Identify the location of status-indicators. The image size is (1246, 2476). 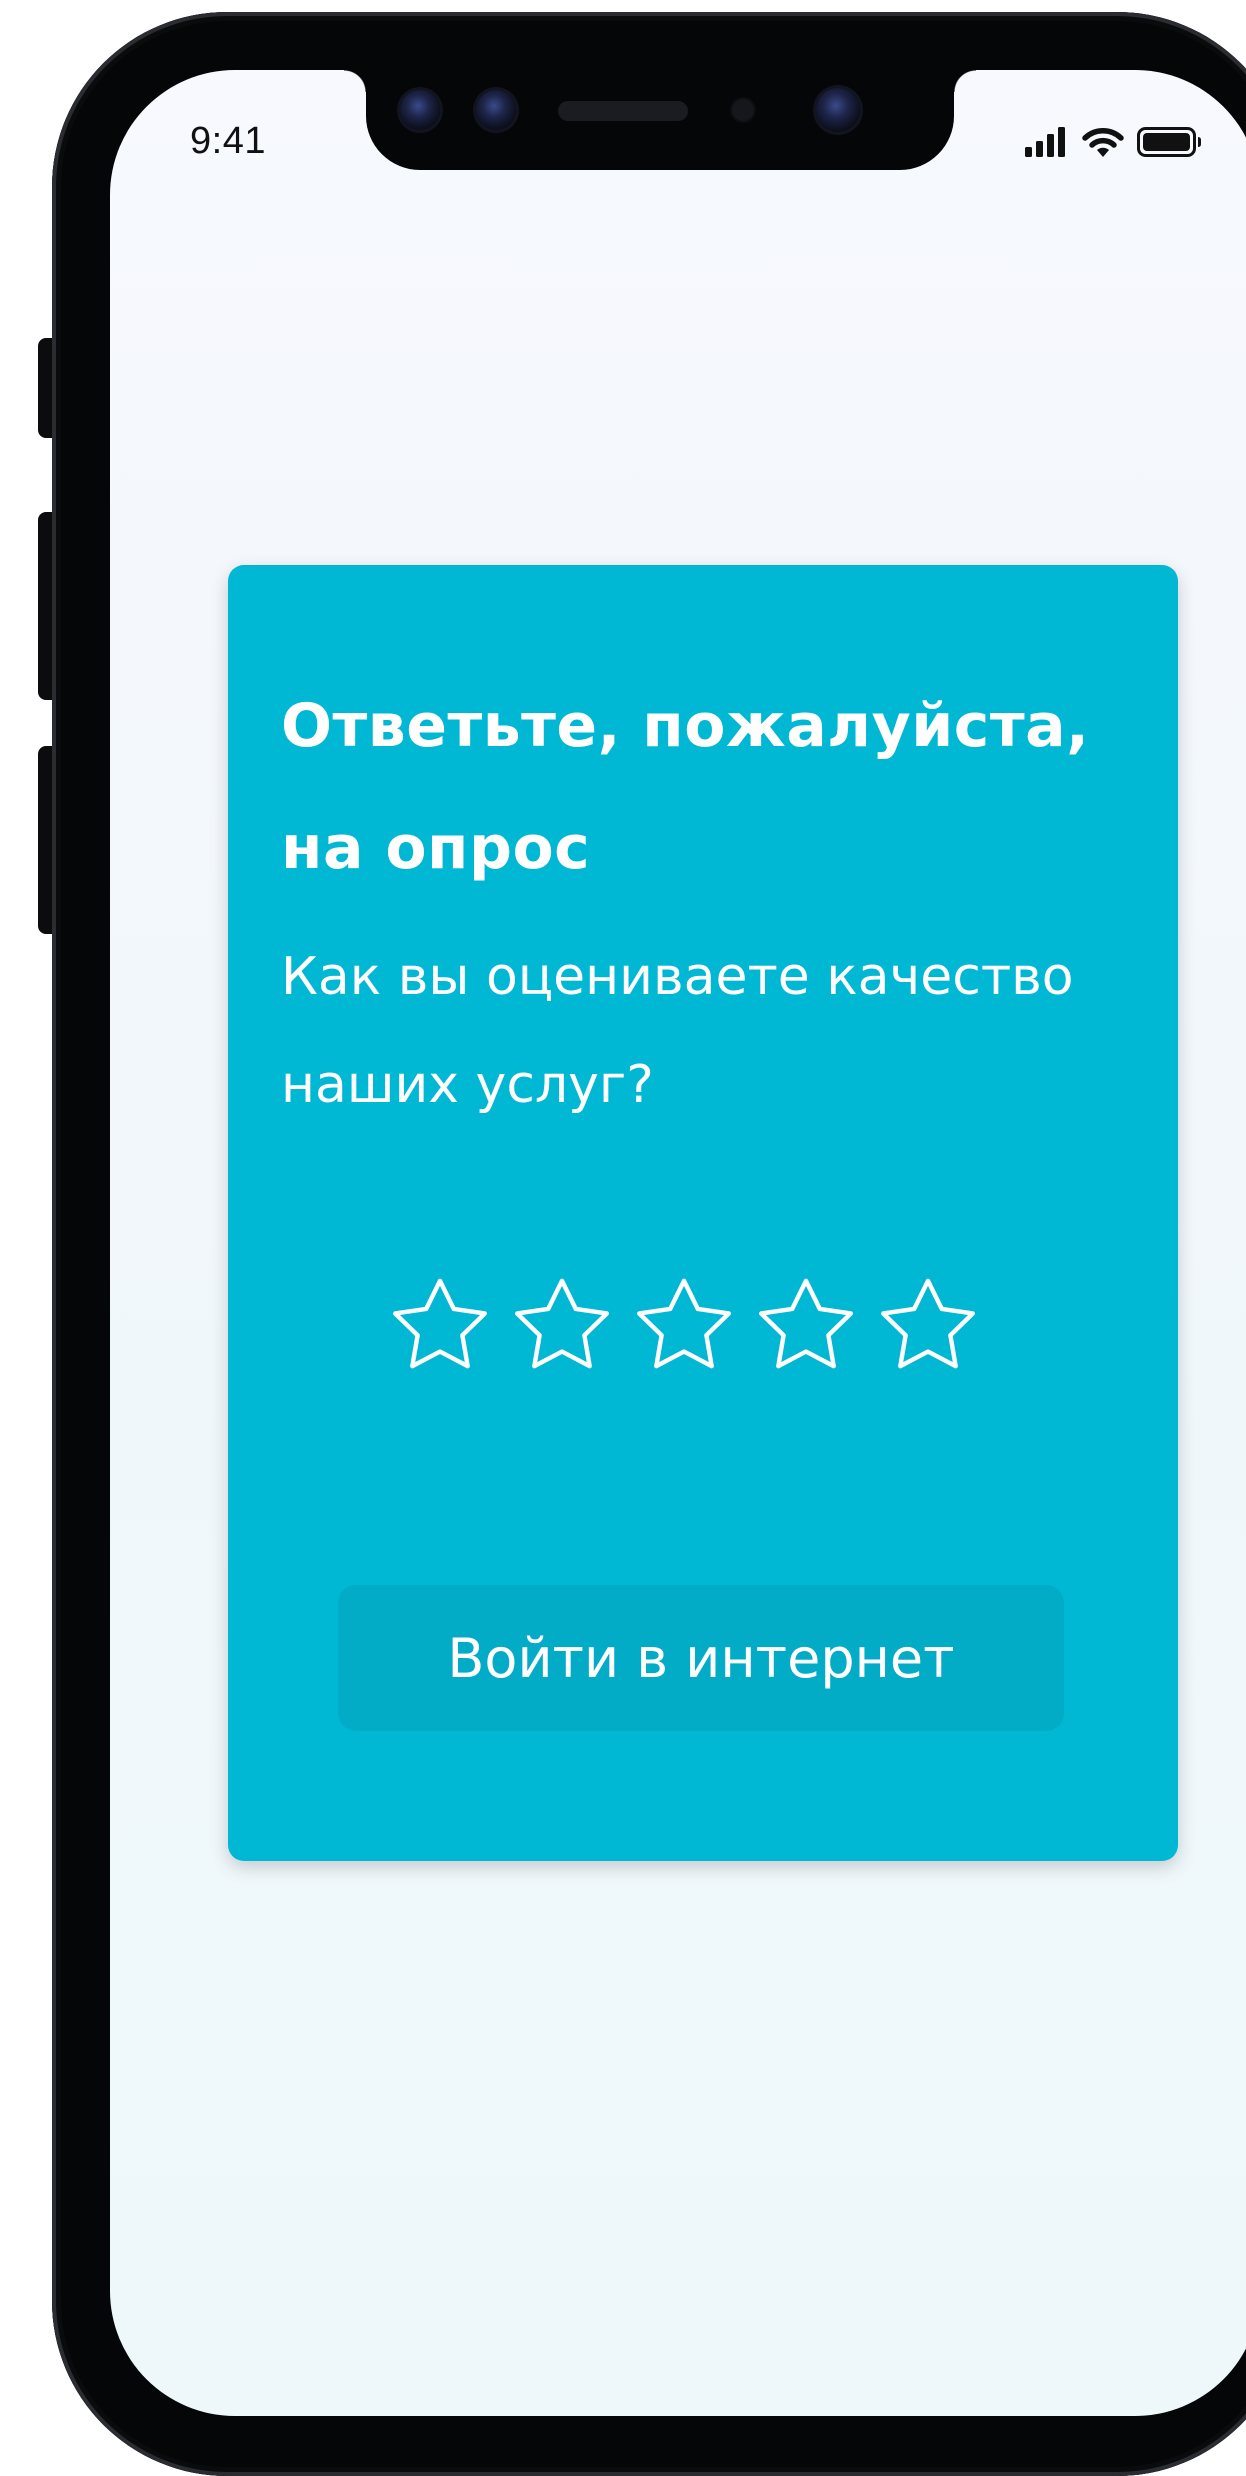
(1114, 142).